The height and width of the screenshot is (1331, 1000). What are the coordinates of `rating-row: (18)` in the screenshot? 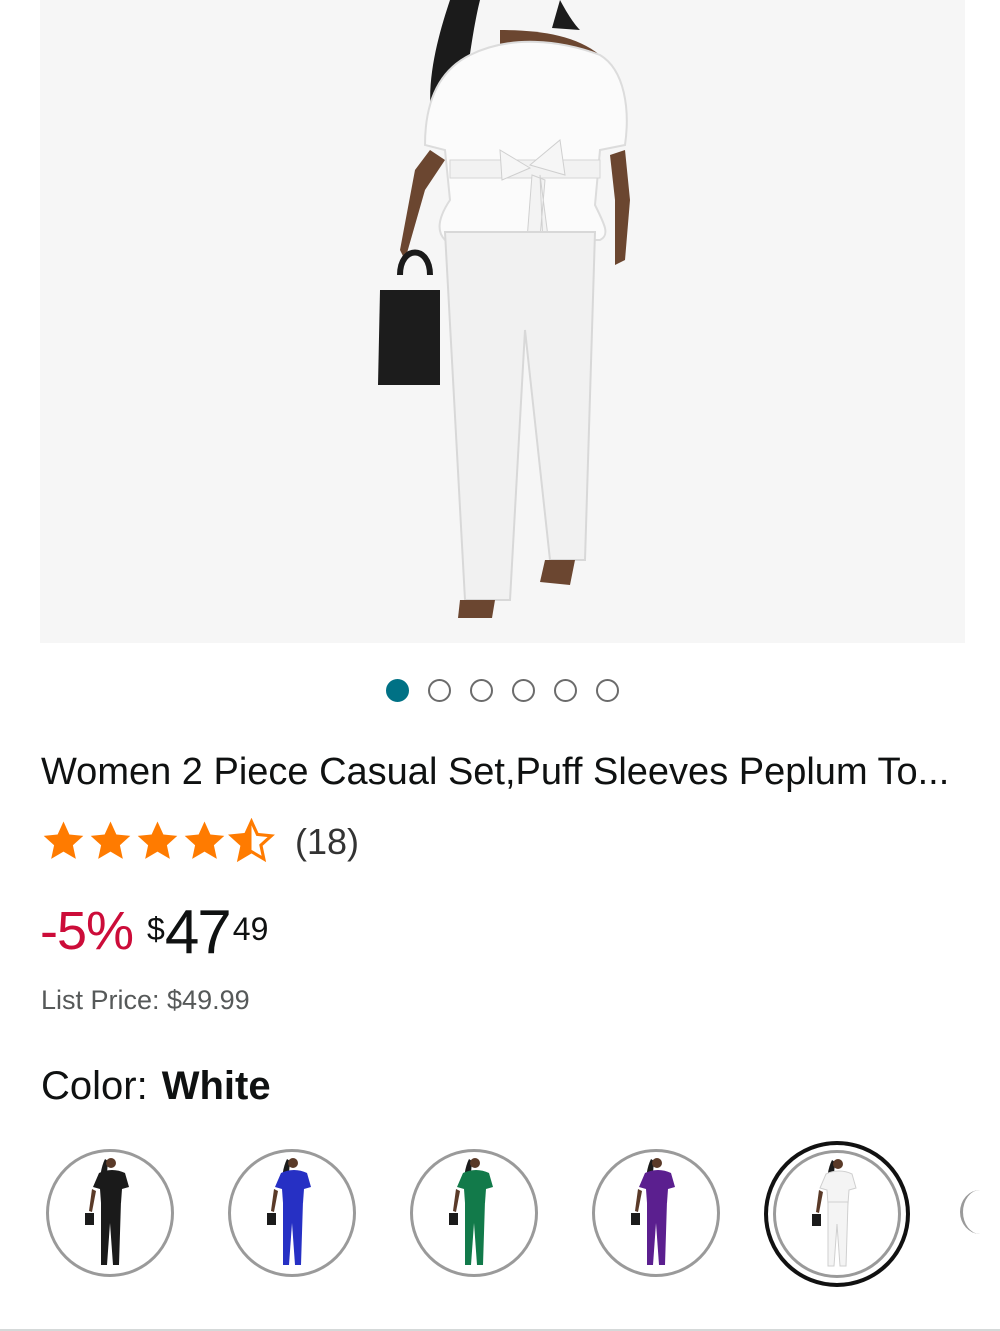 It's located at (199, 841).